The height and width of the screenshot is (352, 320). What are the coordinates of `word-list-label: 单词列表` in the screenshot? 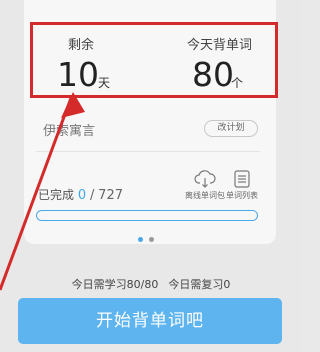 It's located at (242, 195).